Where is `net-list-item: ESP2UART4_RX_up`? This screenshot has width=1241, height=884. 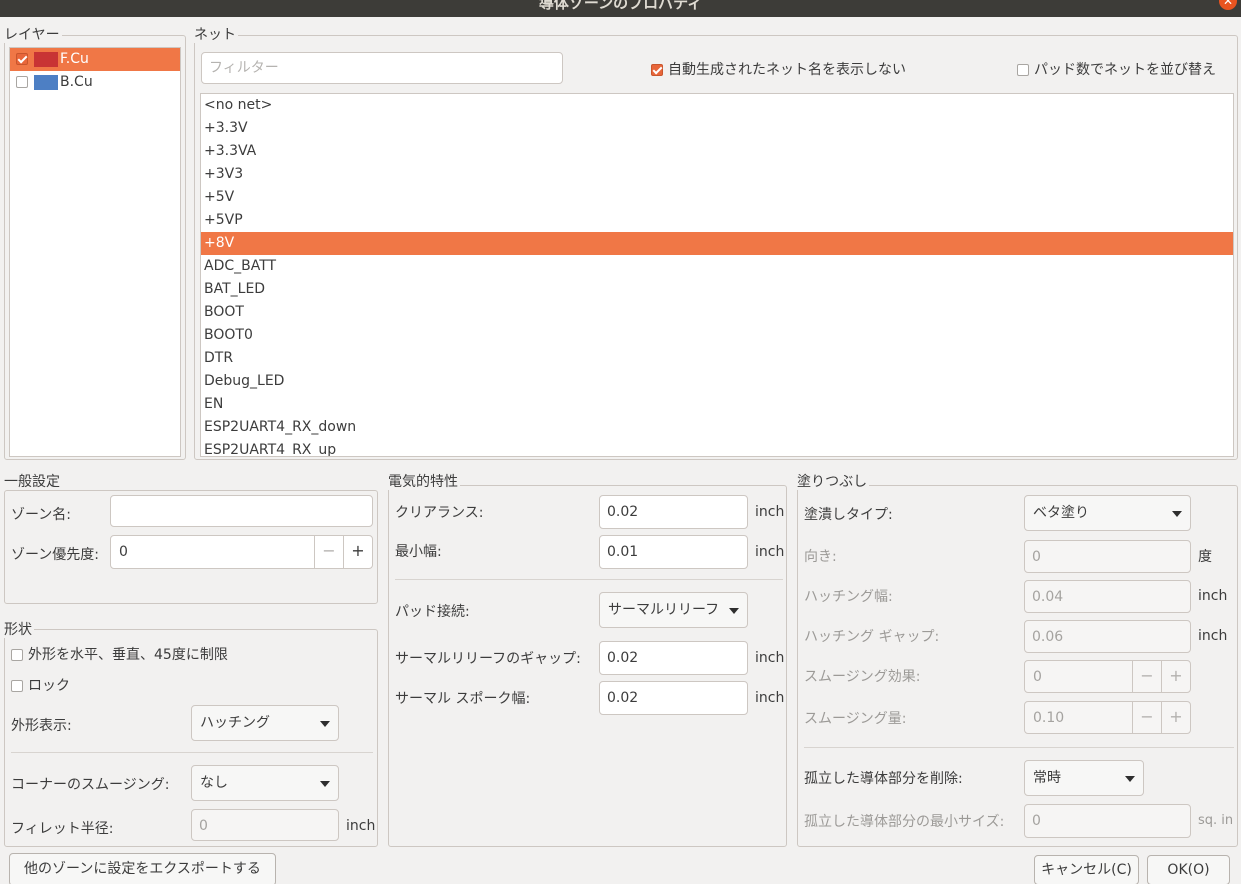 net-list-item: ESP2UART4_RX_up is located at coordinates (717, 447).